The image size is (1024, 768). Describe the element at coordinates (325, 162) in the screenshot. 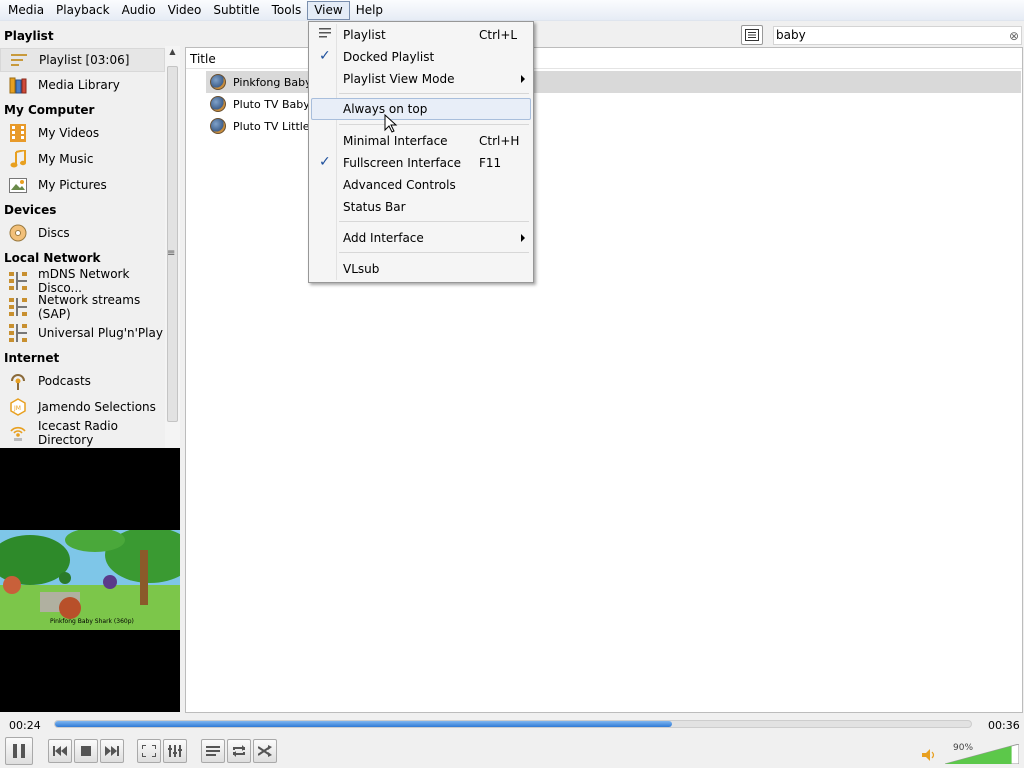

I see `checkmark-icon: ✓` at that location.